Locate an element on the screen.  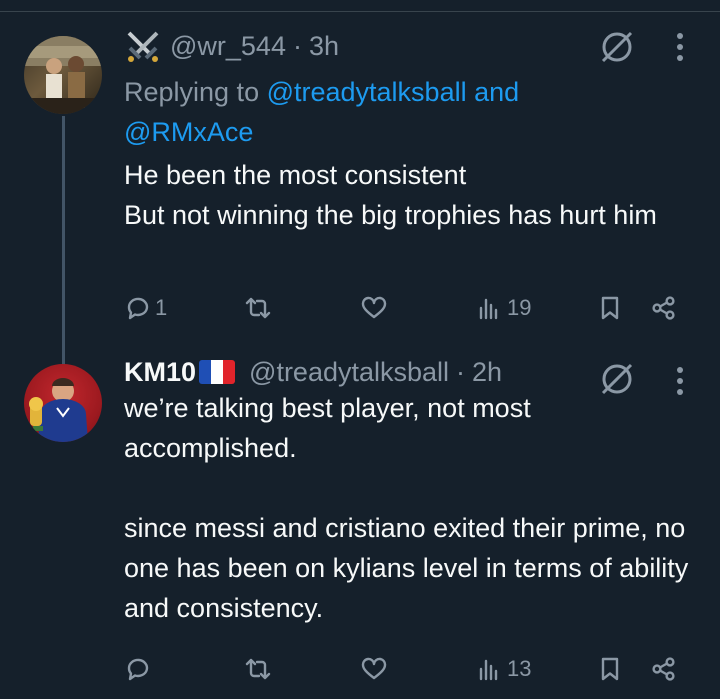
timestamp: 2h is located at coordinates (487, 372).